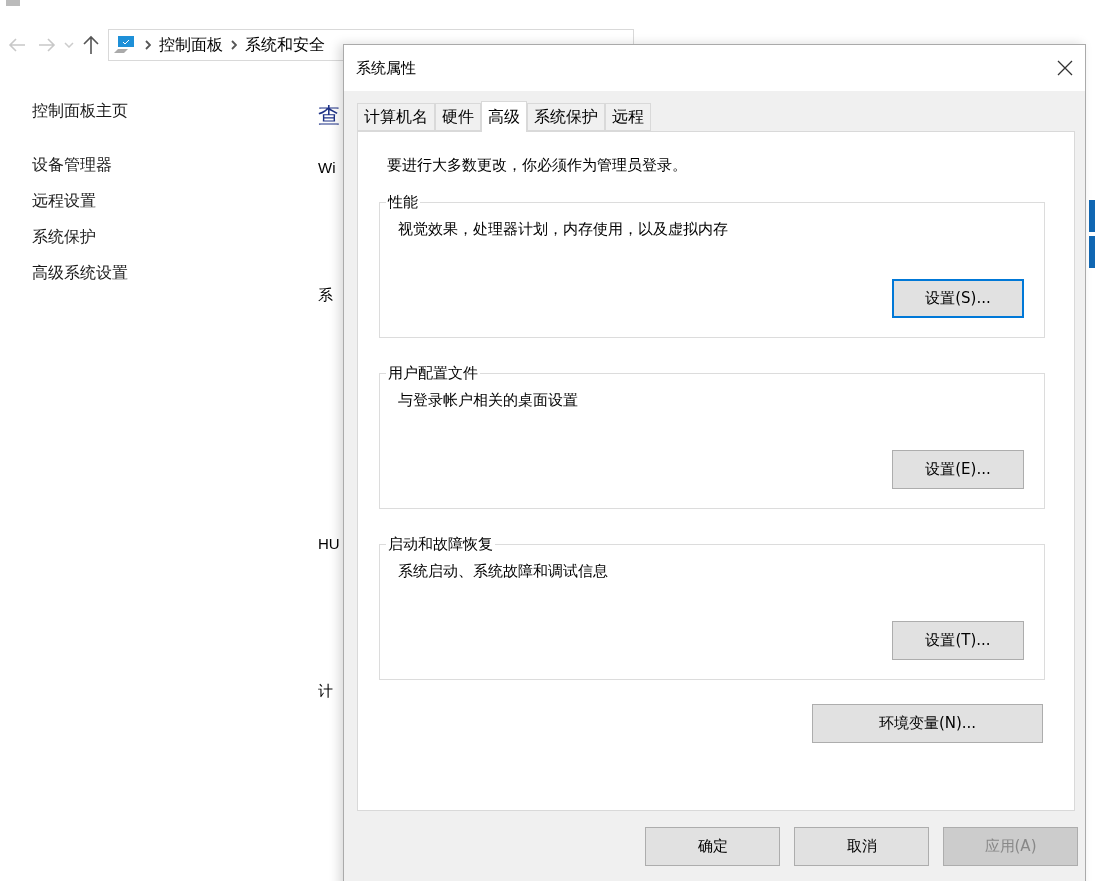 Image resolution: width=1095 pixels, height=881 pixels. What do you see at coordinates (563, 229) in the screenshot?
I see `group-description: 视觉效果，处理器计划，内存使用，以及虚拟内存` at bounding box center [563, 229].